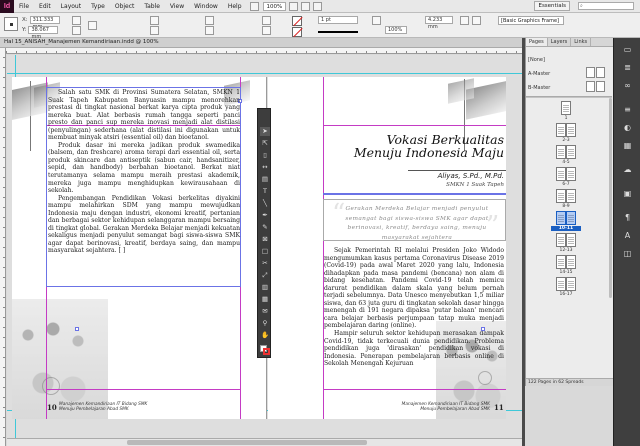 Image resolution: width=640 pixels, height=446 pixels. What do you see at coordinates (627, 127) in the screenshot?
I see `color-icon: ◐` at bounding box center [627, 127].